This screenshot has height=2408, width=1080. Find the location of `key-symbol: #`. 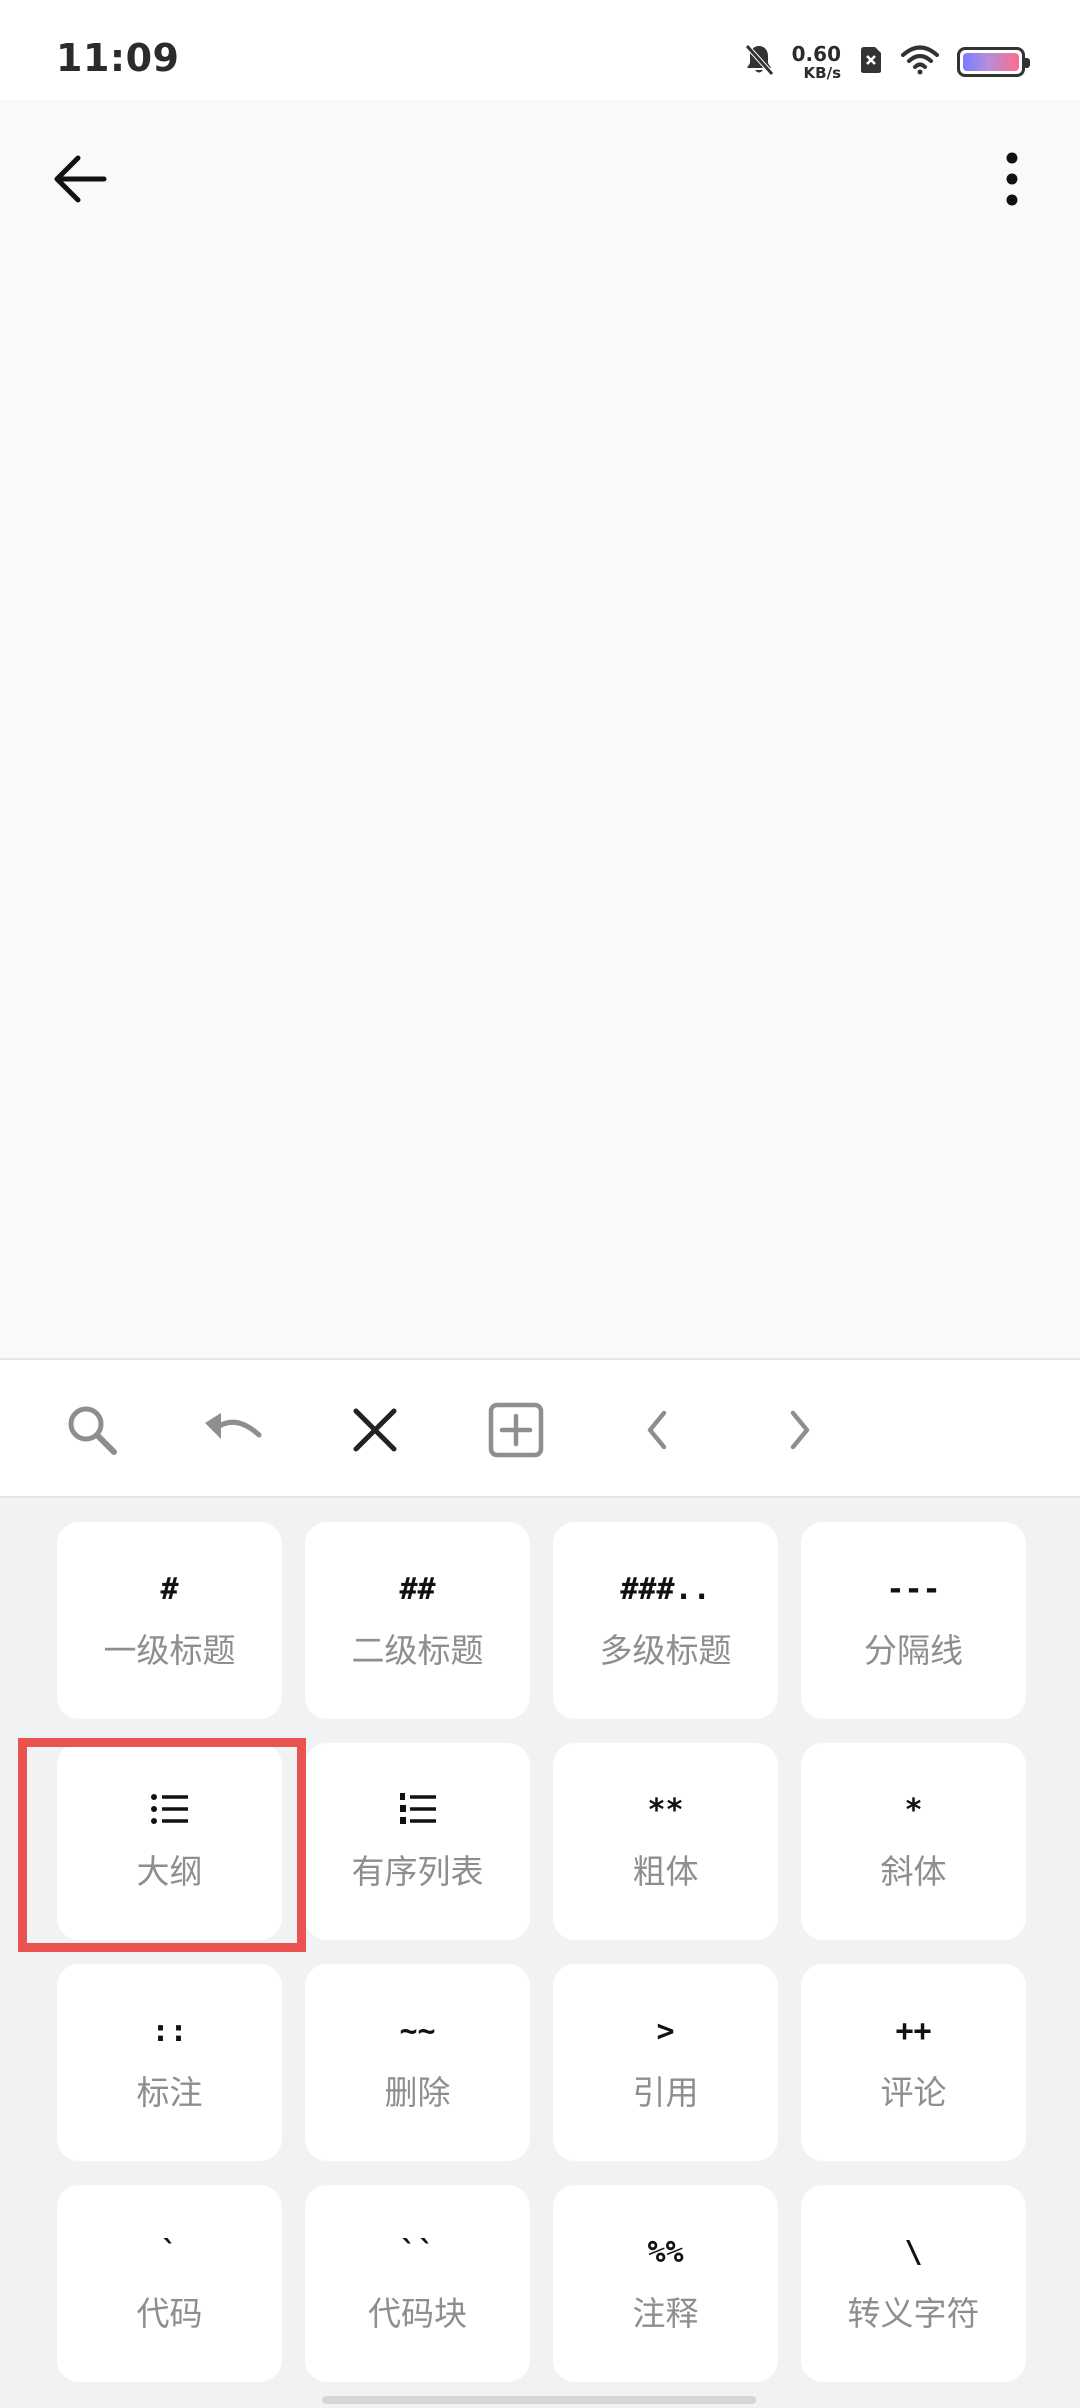

key-symbol: # is located at coordinates (169, 1589).